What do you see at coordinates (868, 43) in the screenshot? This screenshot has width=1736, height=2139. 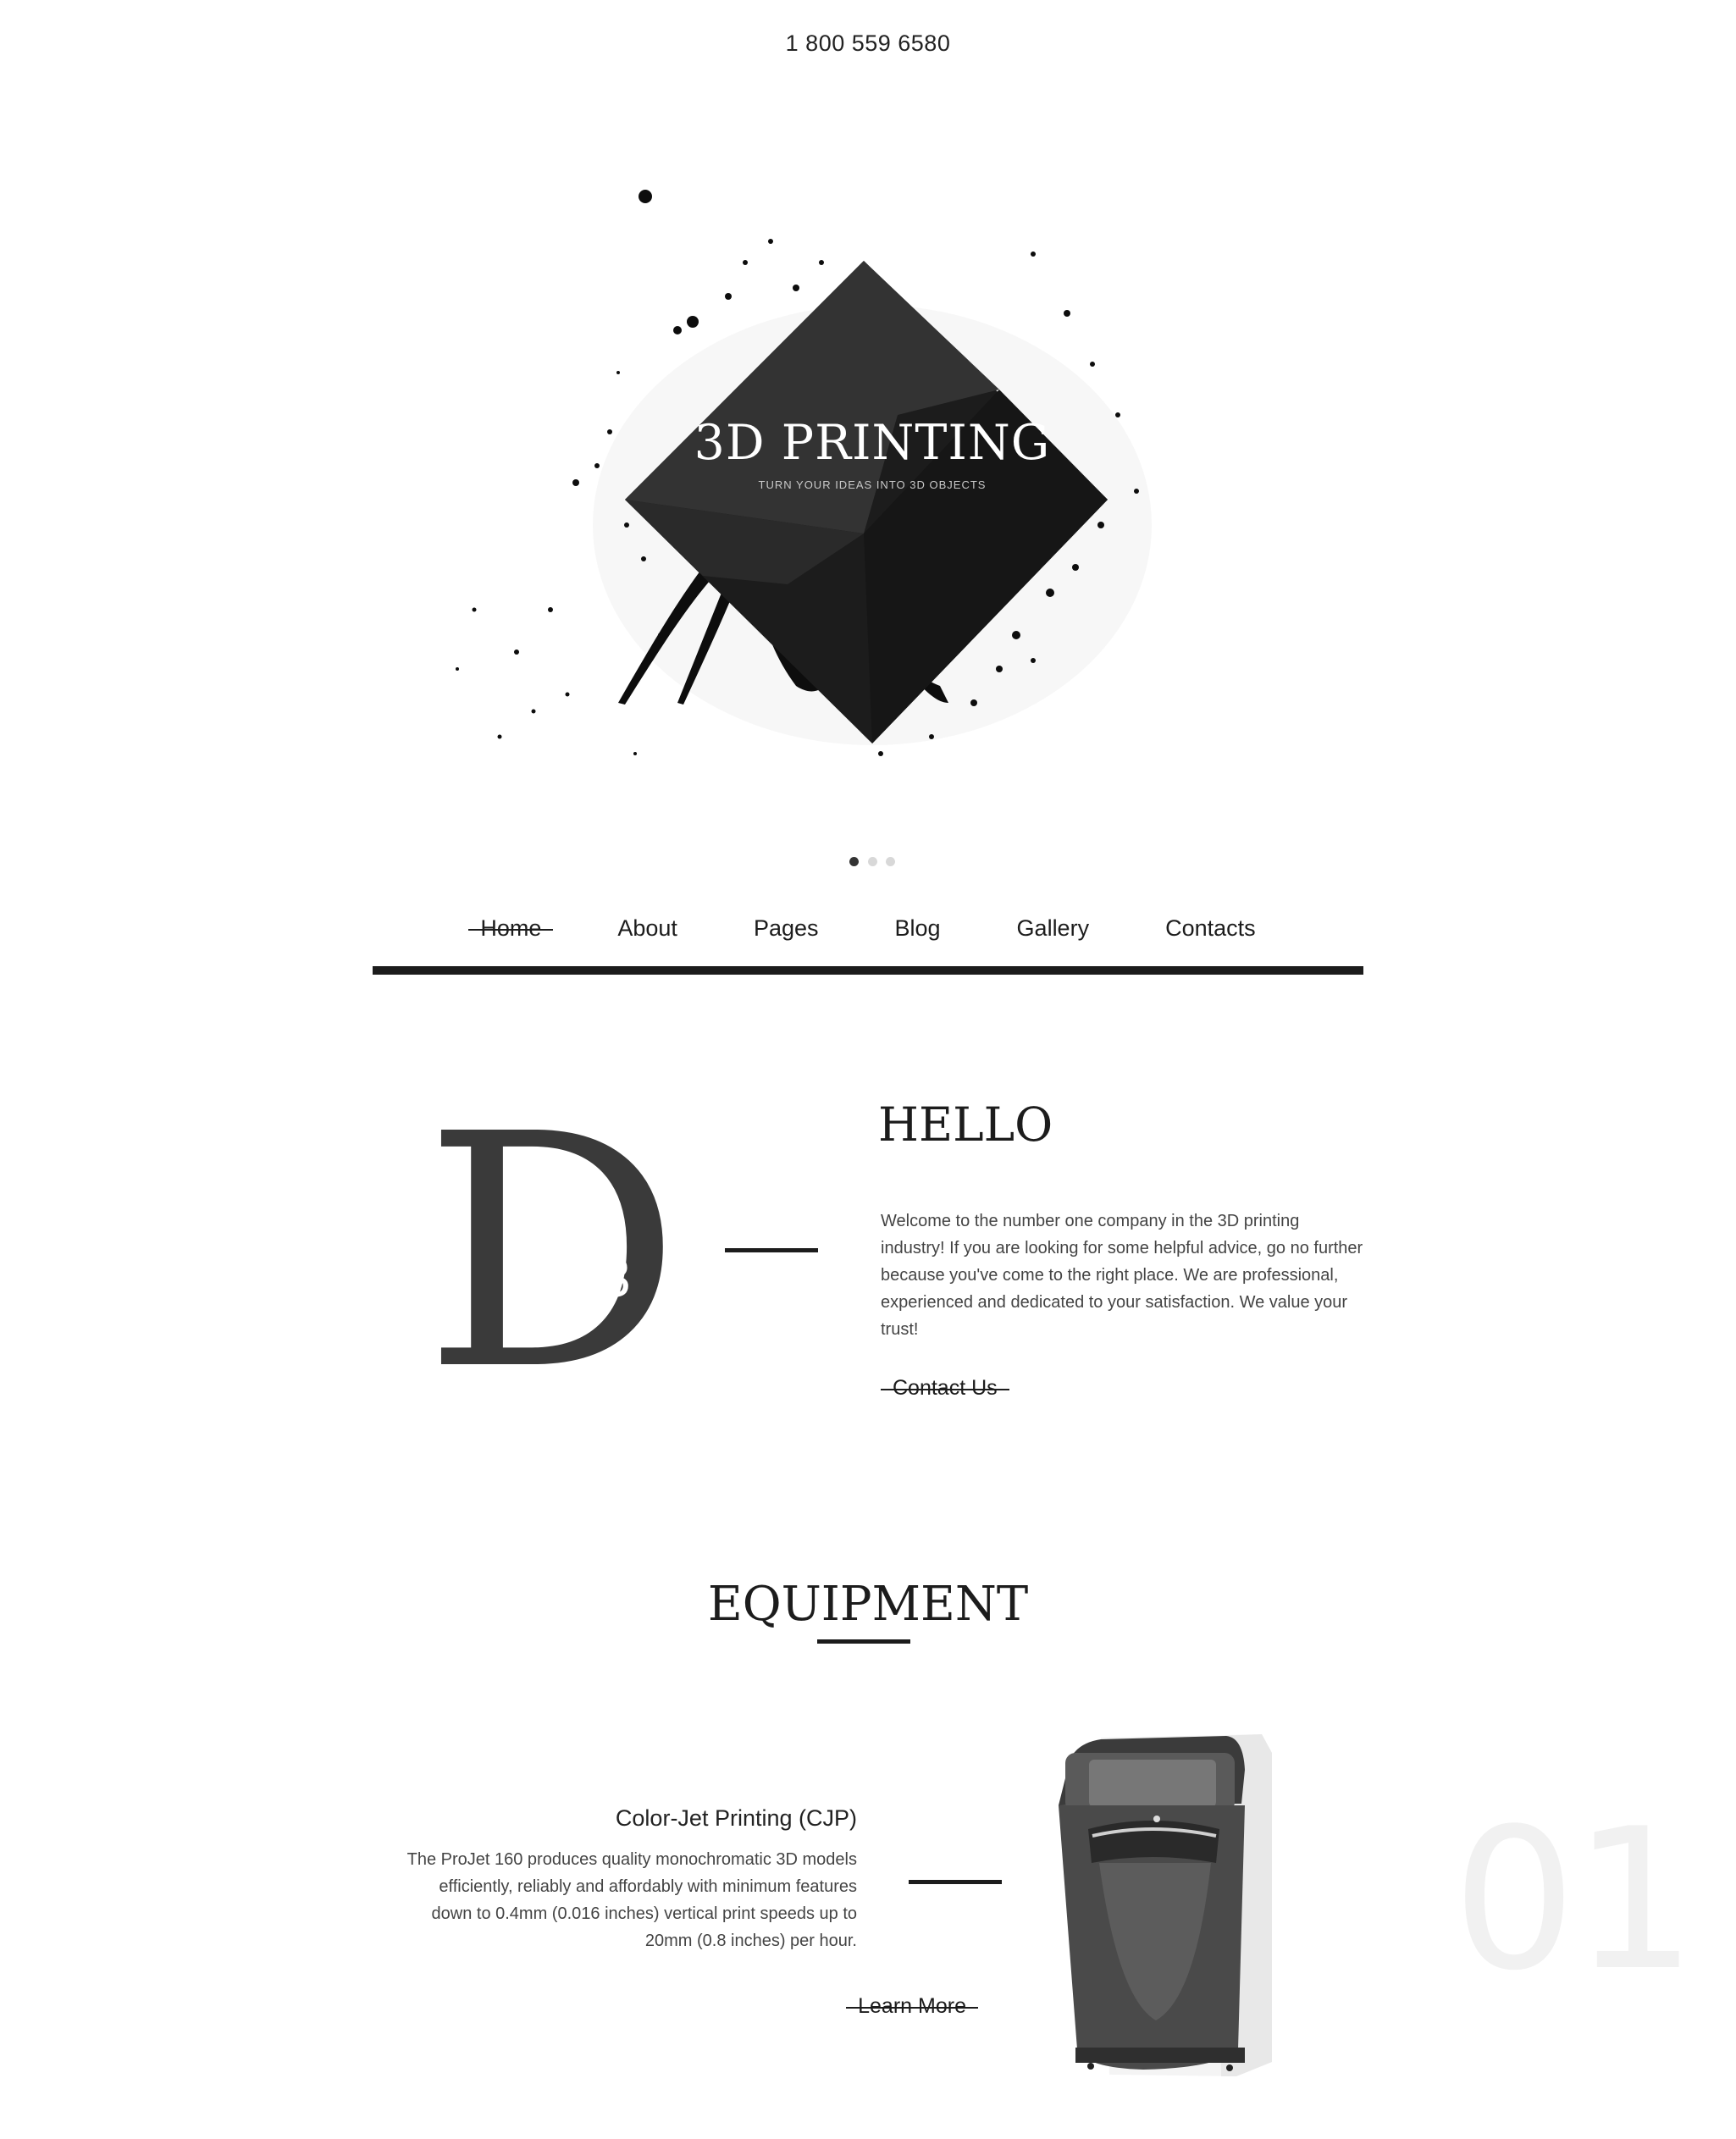 I see `header-phone: 1 800 559 6580` at bounding box center [868, 43].